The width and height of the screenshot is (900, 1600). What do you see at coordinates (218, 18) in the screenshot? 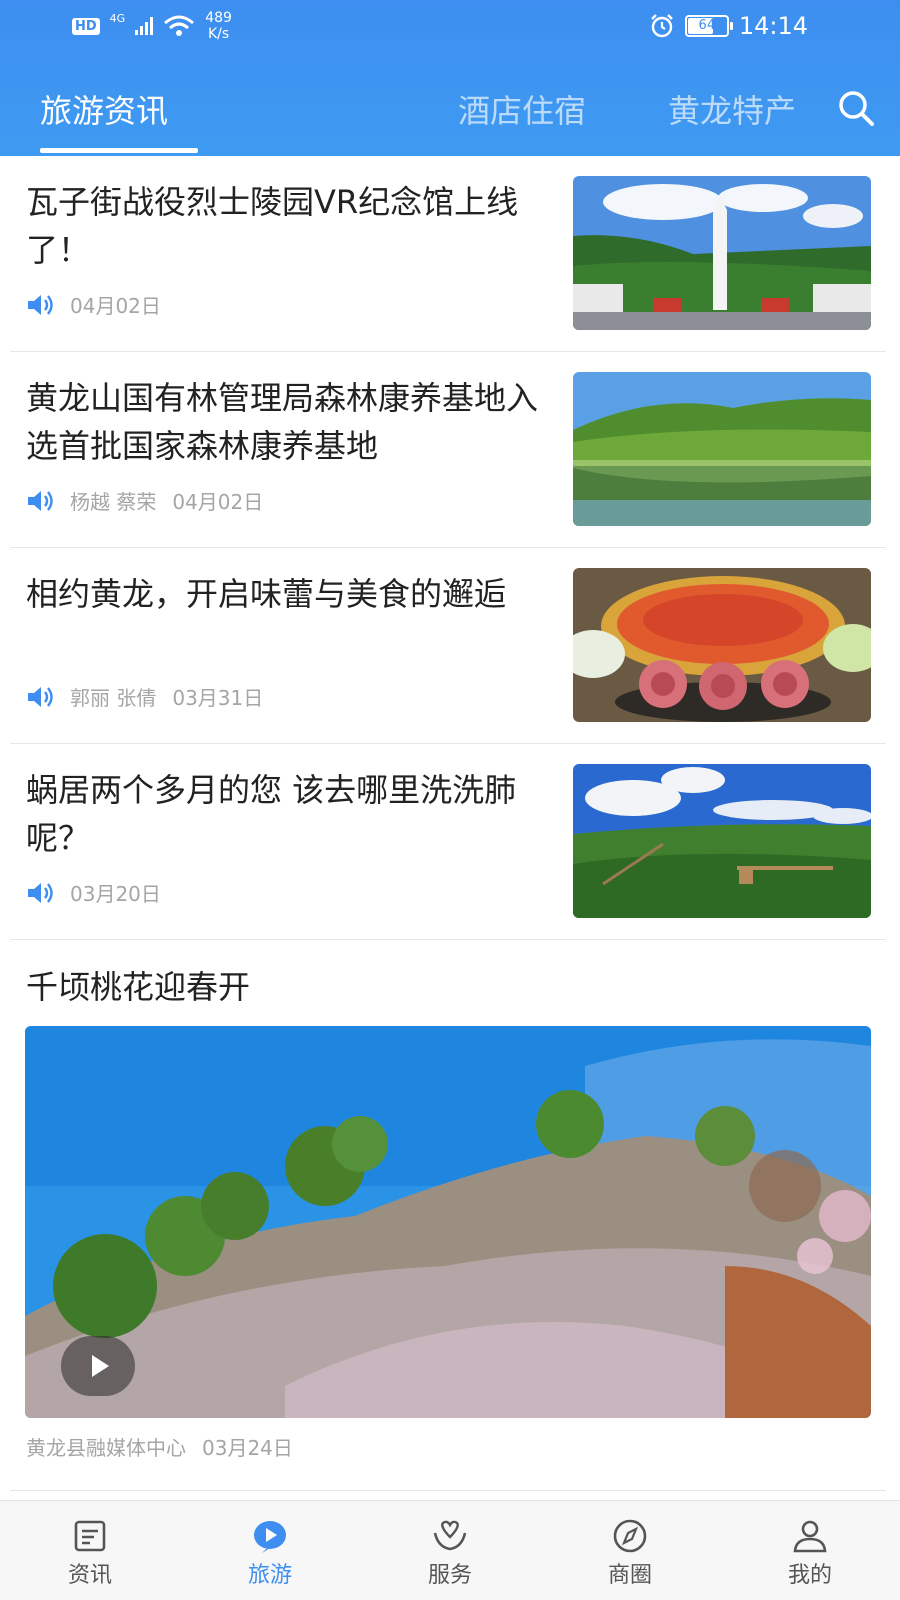
I see `speed-value: 489` at bounding box center [218, 18].